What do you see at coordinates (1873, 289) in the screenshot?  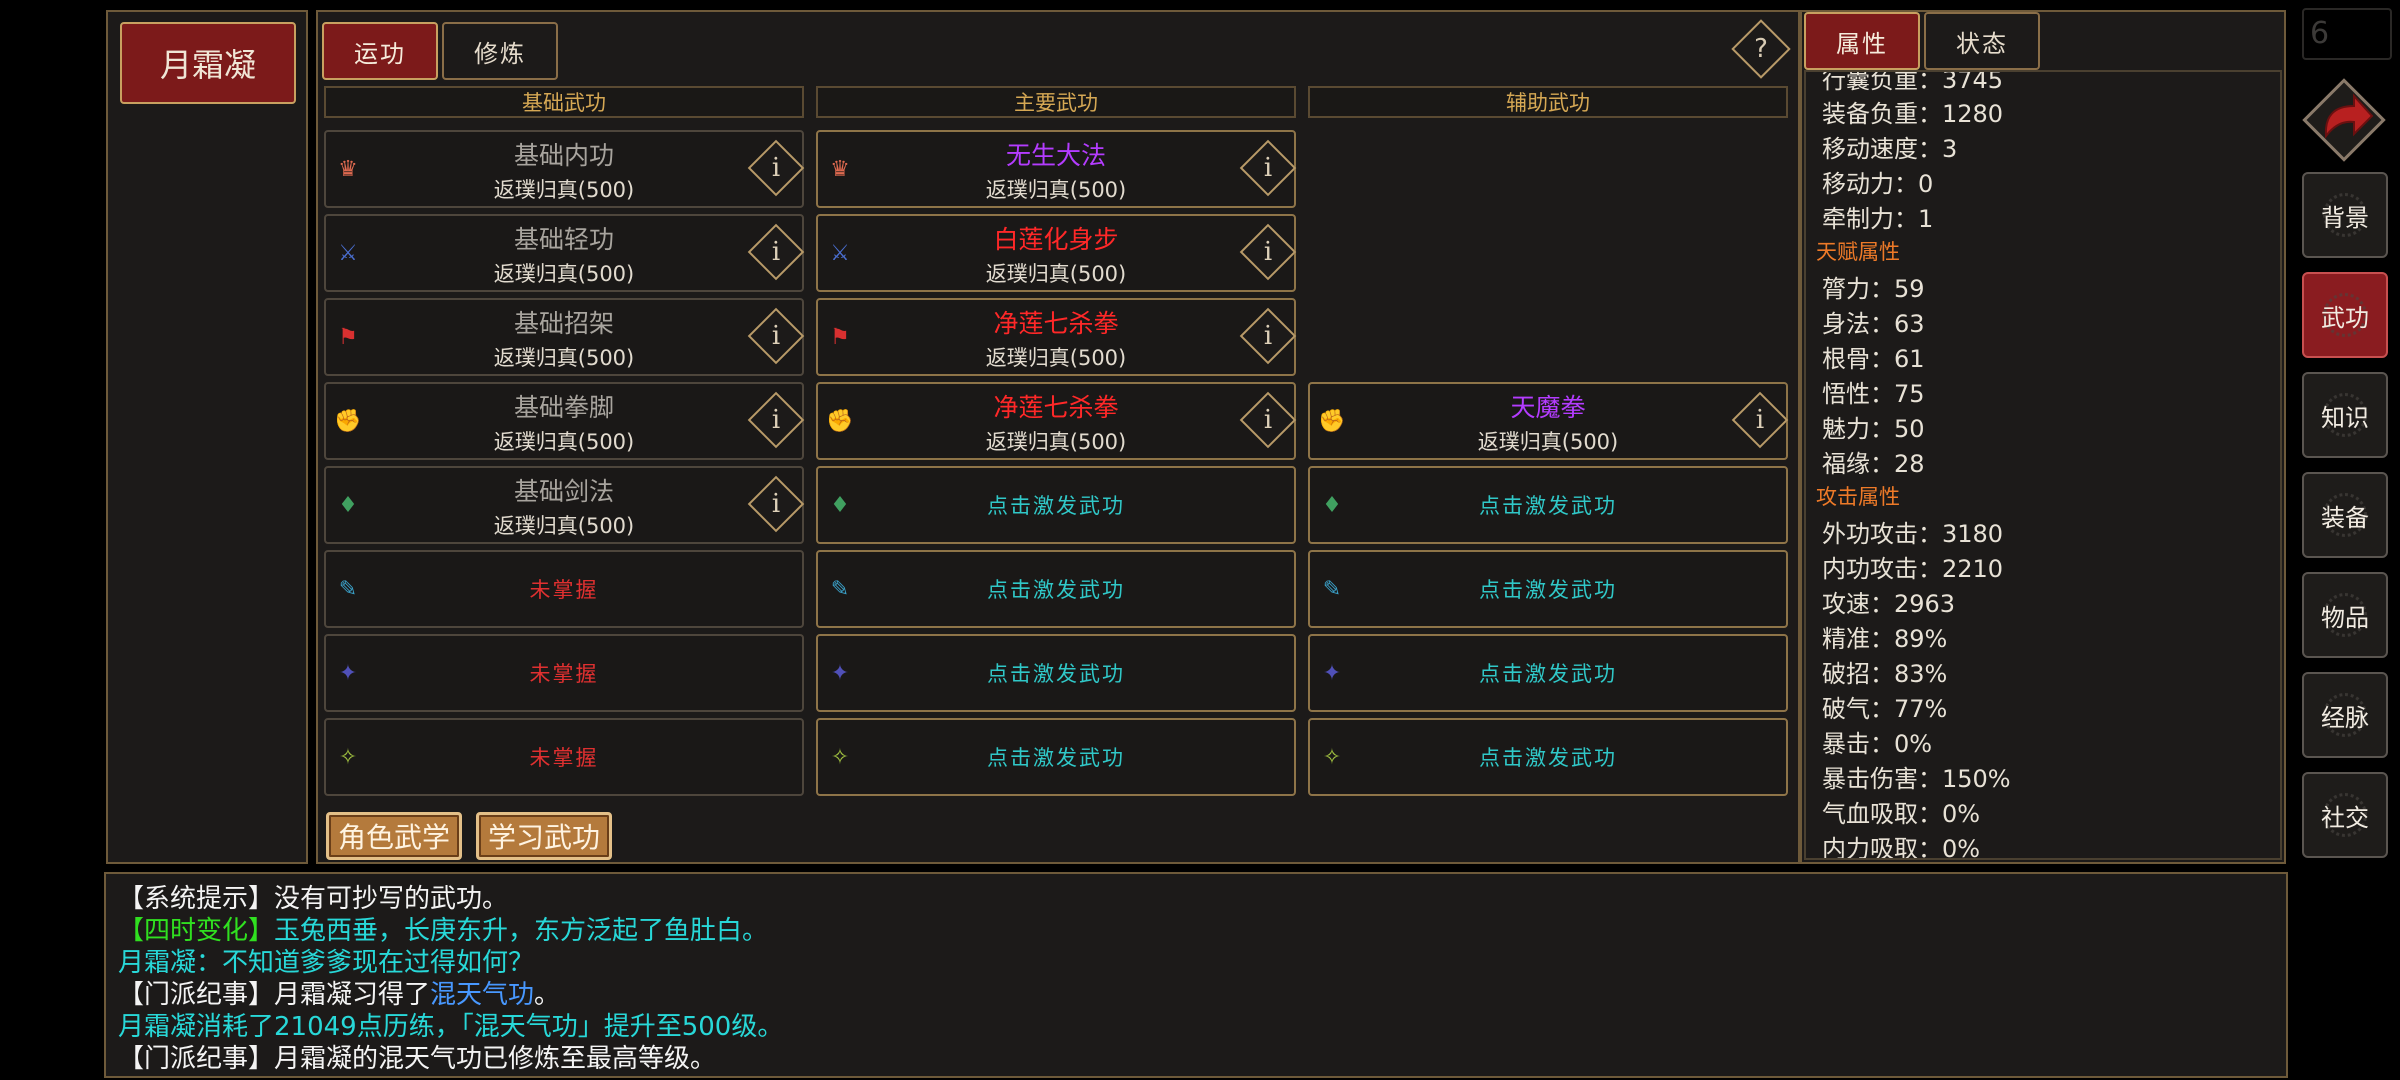 I see `stat-line: 膂力：59` at bounding box center [1873, 289].